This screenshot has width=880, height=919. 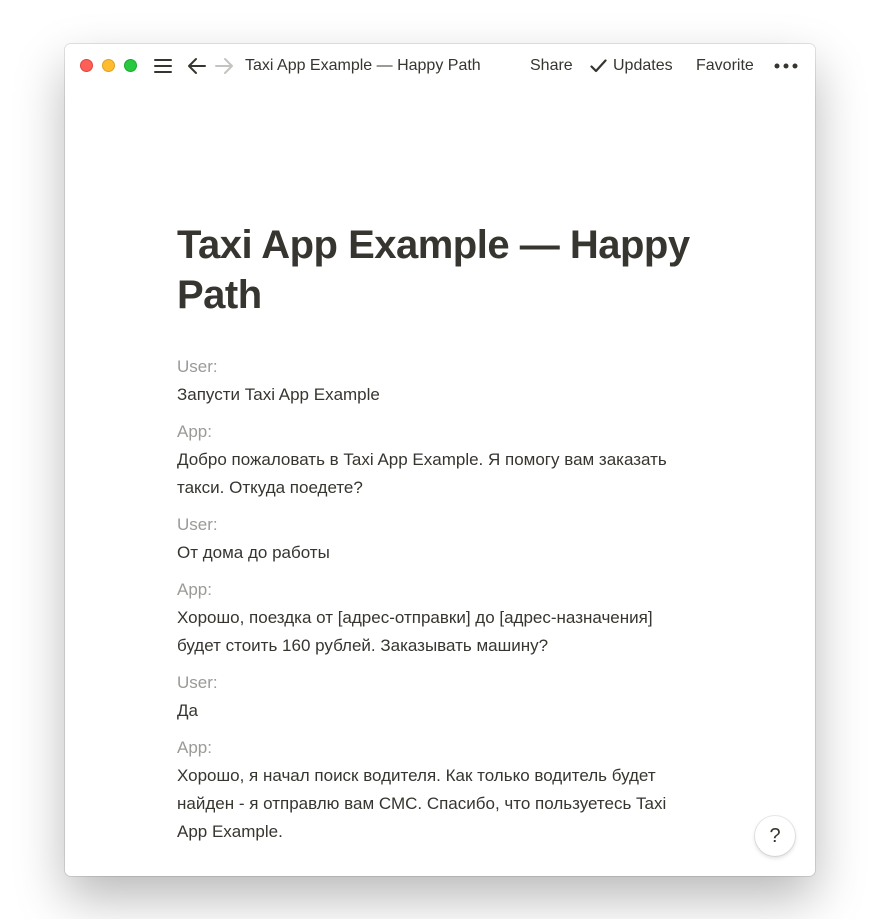 I want to click on minimize-window-button, so click(x=108, y=65).